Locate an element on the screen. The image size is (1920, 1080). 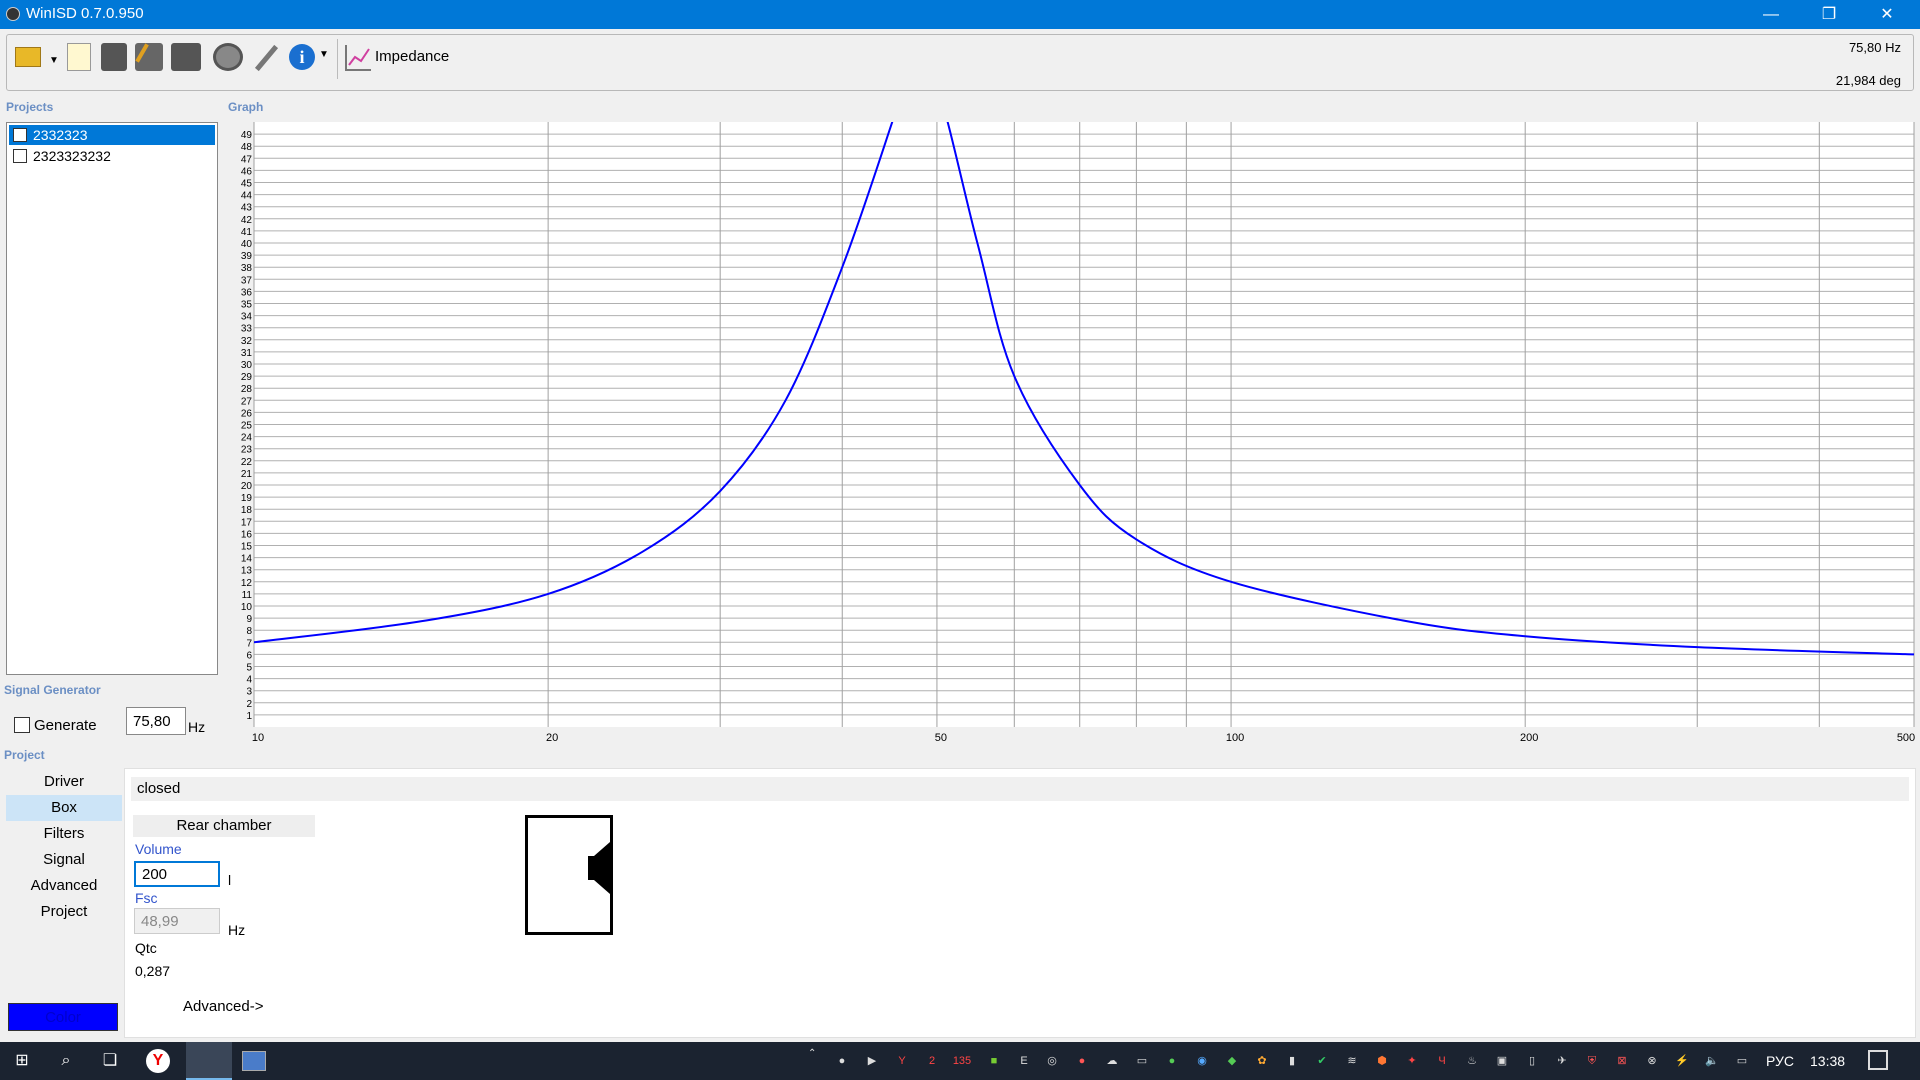
tray-badge-1: 2 is located at coordinates (932, 1061).